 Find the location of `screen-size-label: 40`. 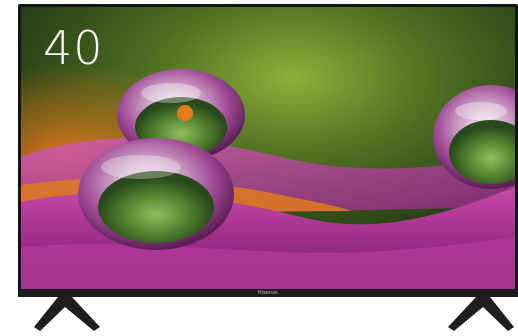

screen-size-label: 40 is located at coordinates (73, 48).